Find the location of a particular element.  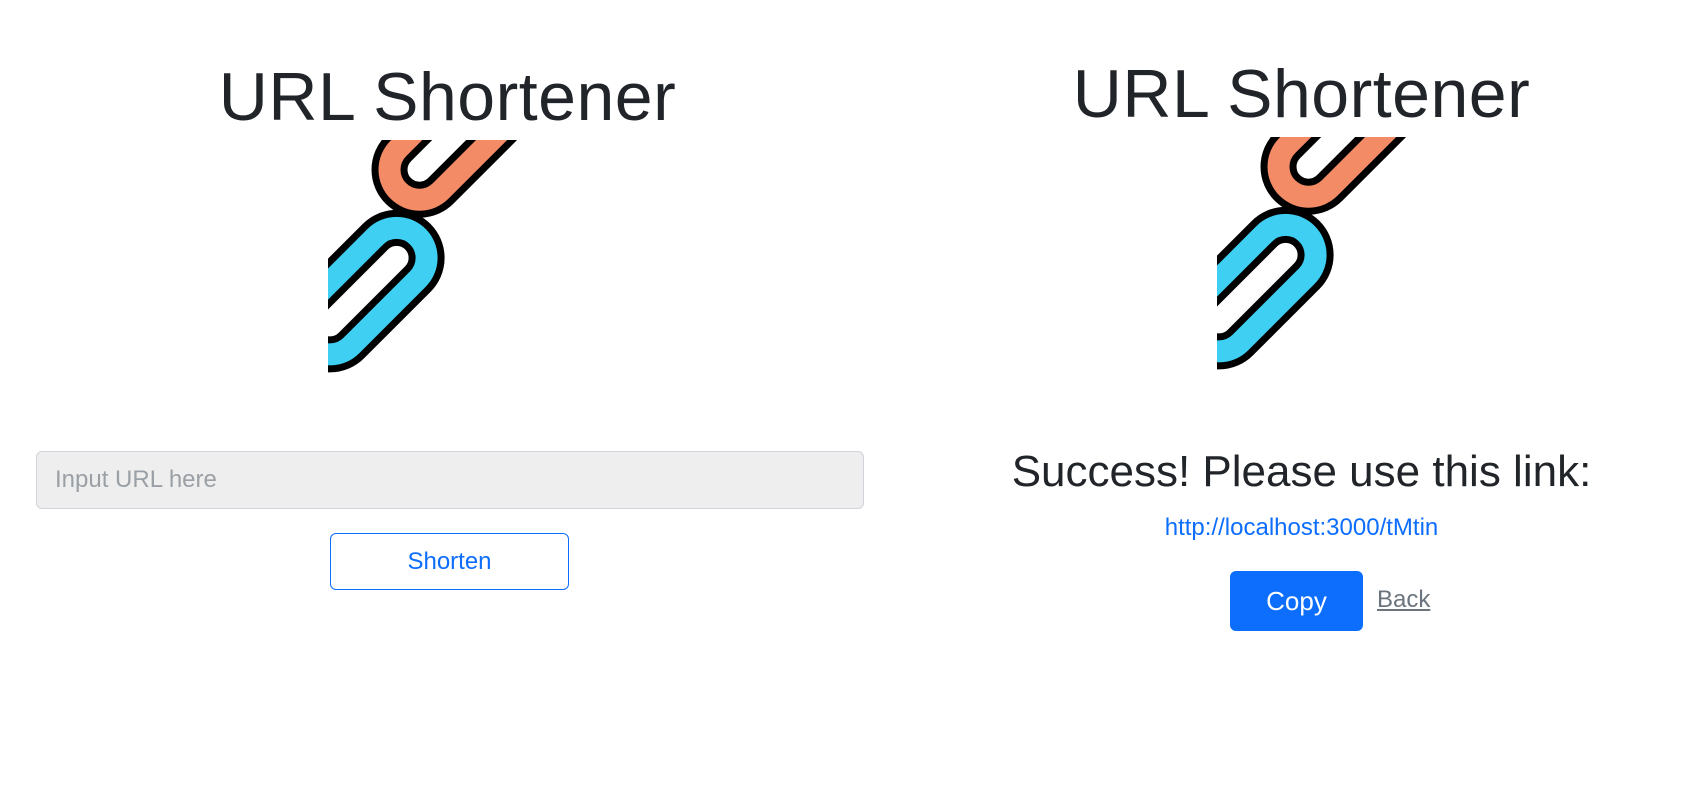

success-message: Success! Please use this link: is located at coordinates (1301, 471).